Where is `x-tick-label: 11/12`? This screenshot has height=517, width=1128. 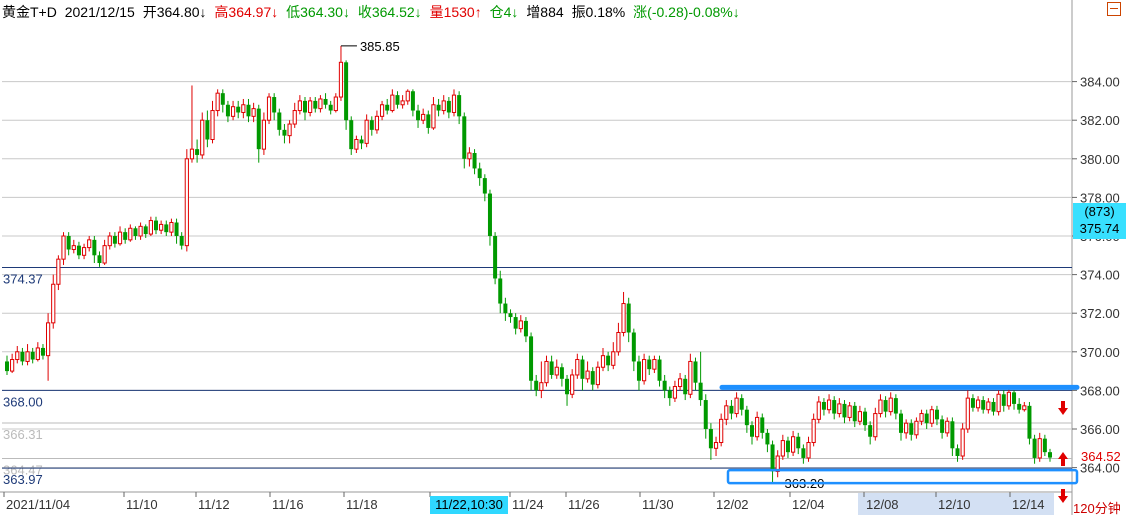 x-tick-label: 11/12 is located at coordinates (214, 504).